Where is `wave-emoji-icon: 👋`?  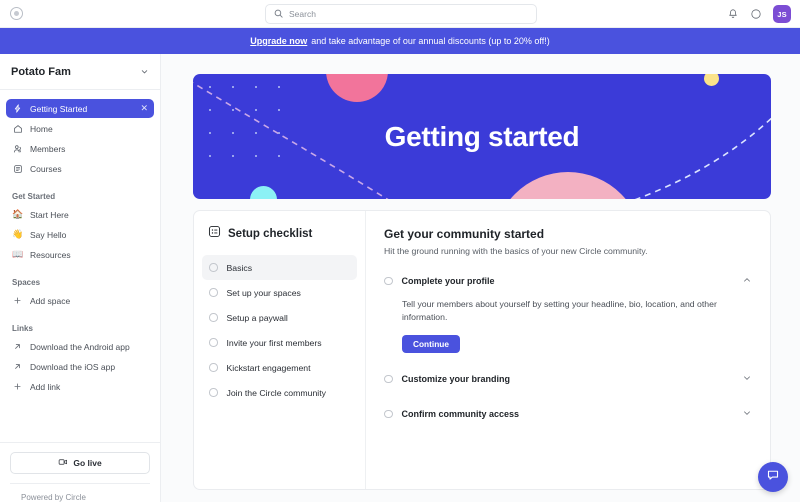
wave-emoji-icon: 👋 is located at coordinates (18, 234).